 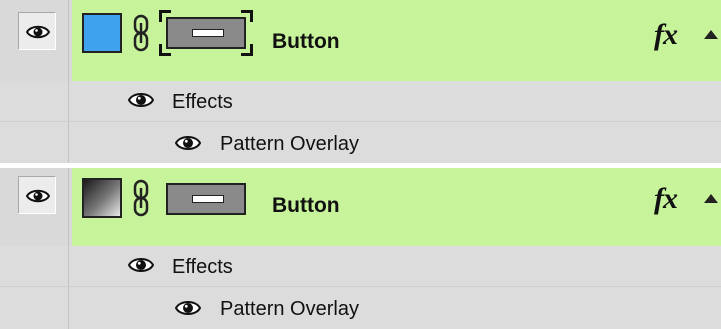 What do you see at coordinates (102, 33) in the screenshot?
I see `layer-thumbnail-blue` at bounding box center [102, 33].